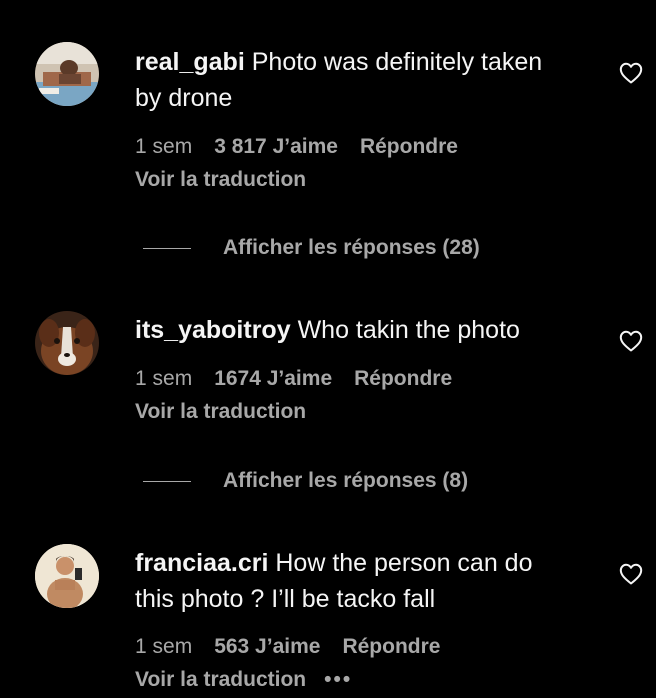  What do you see at coordinates (201, 563) in the screenshot?
I see `comment-username: franciaa.cri` at bounding box center [201, 563].